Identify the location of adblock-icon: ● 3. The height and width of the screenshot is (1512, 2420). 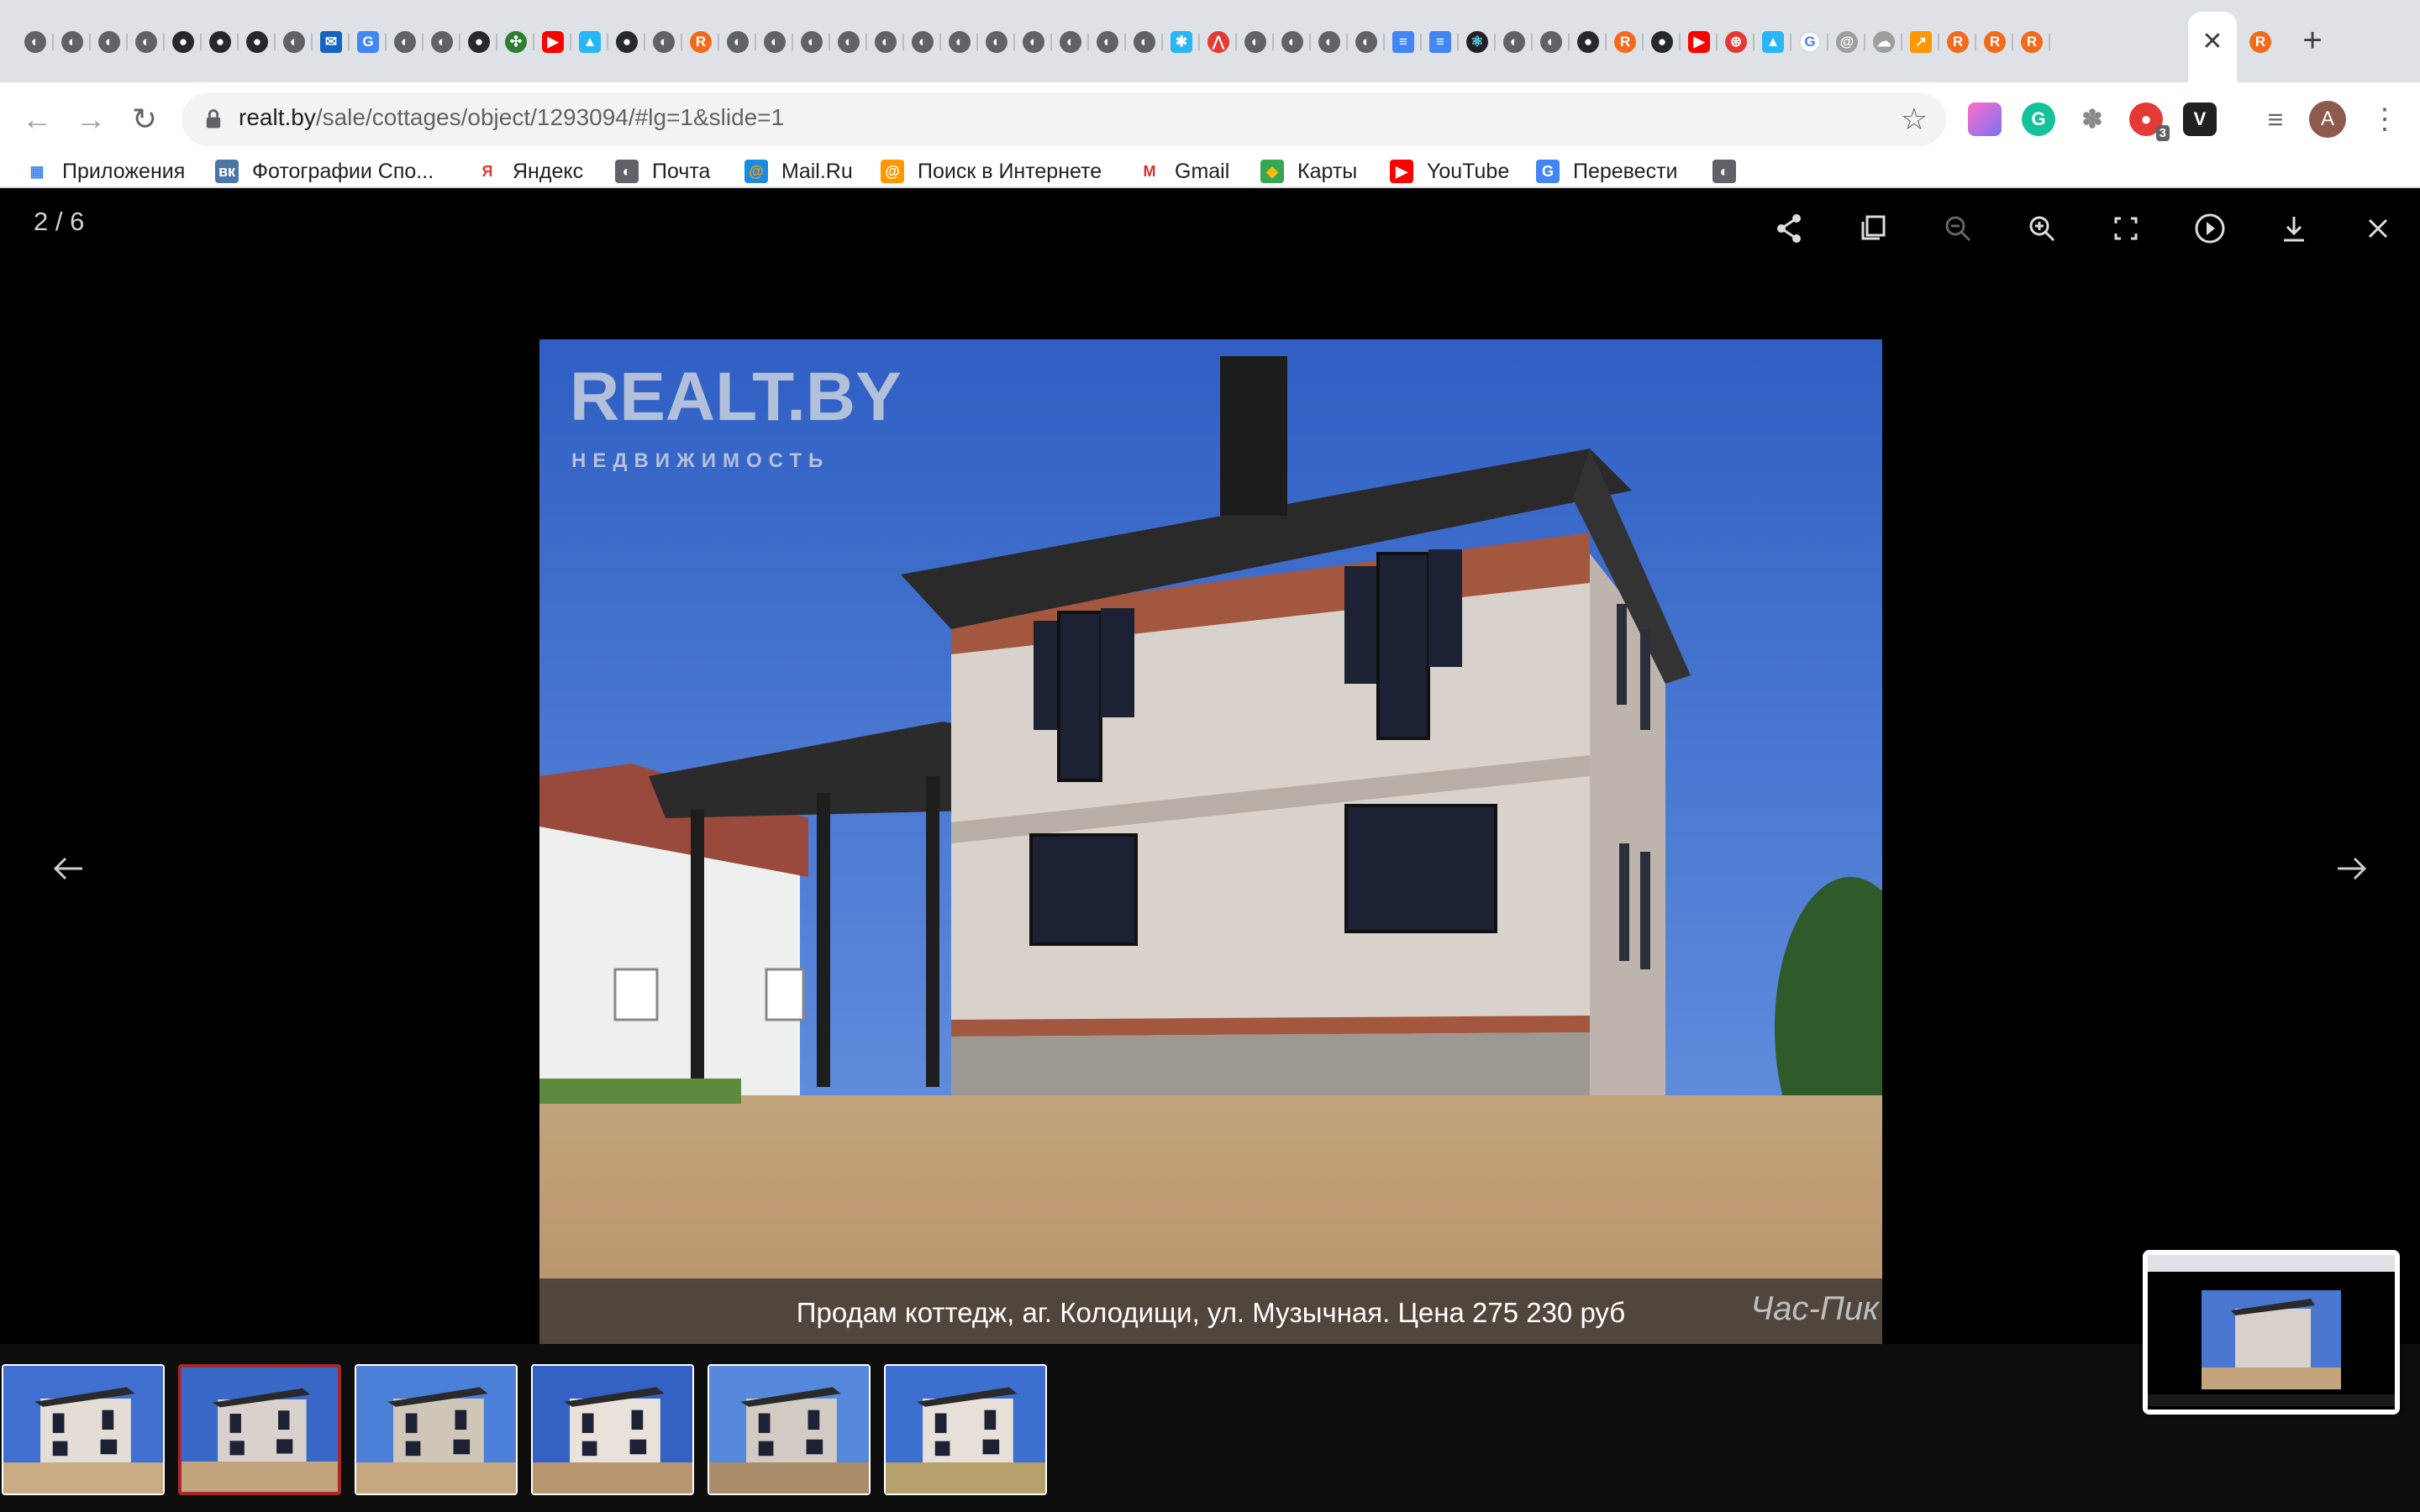
(2149, 121).